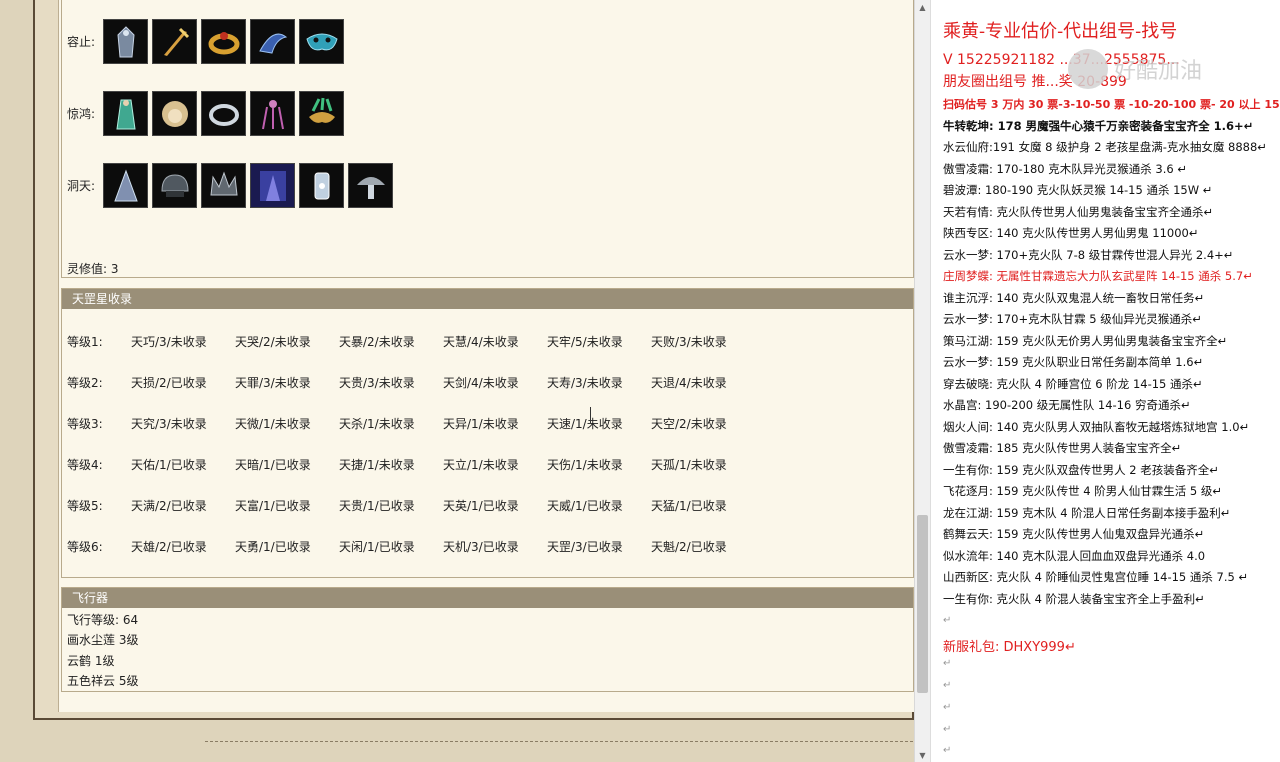  I want to click on hair-icon, so click(174, 113).